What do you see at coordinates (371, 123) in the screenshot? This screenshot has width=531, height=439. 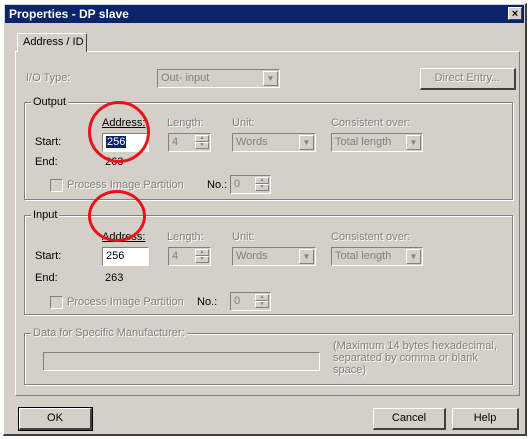 I see `output-consistent-label: Consistent over:` at bounding box center [371, 123].